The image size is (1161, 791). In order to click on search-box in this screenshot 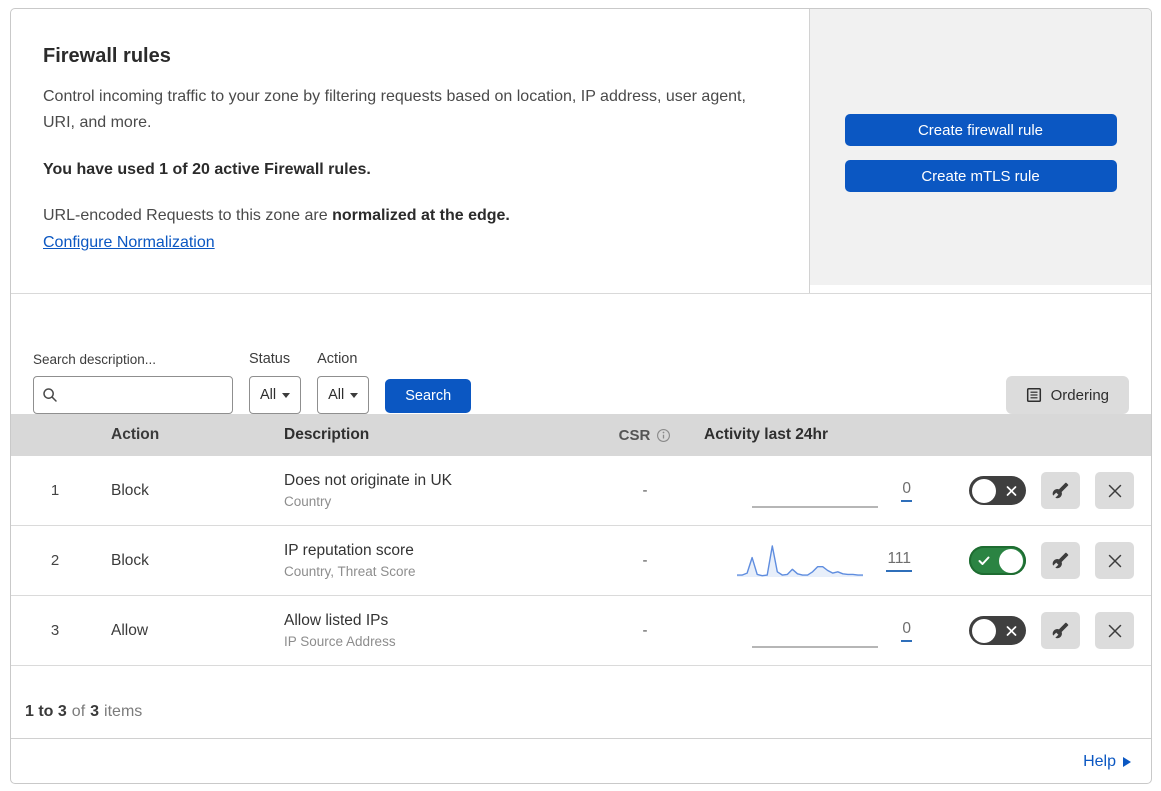, I will do `click(133, 395)`.